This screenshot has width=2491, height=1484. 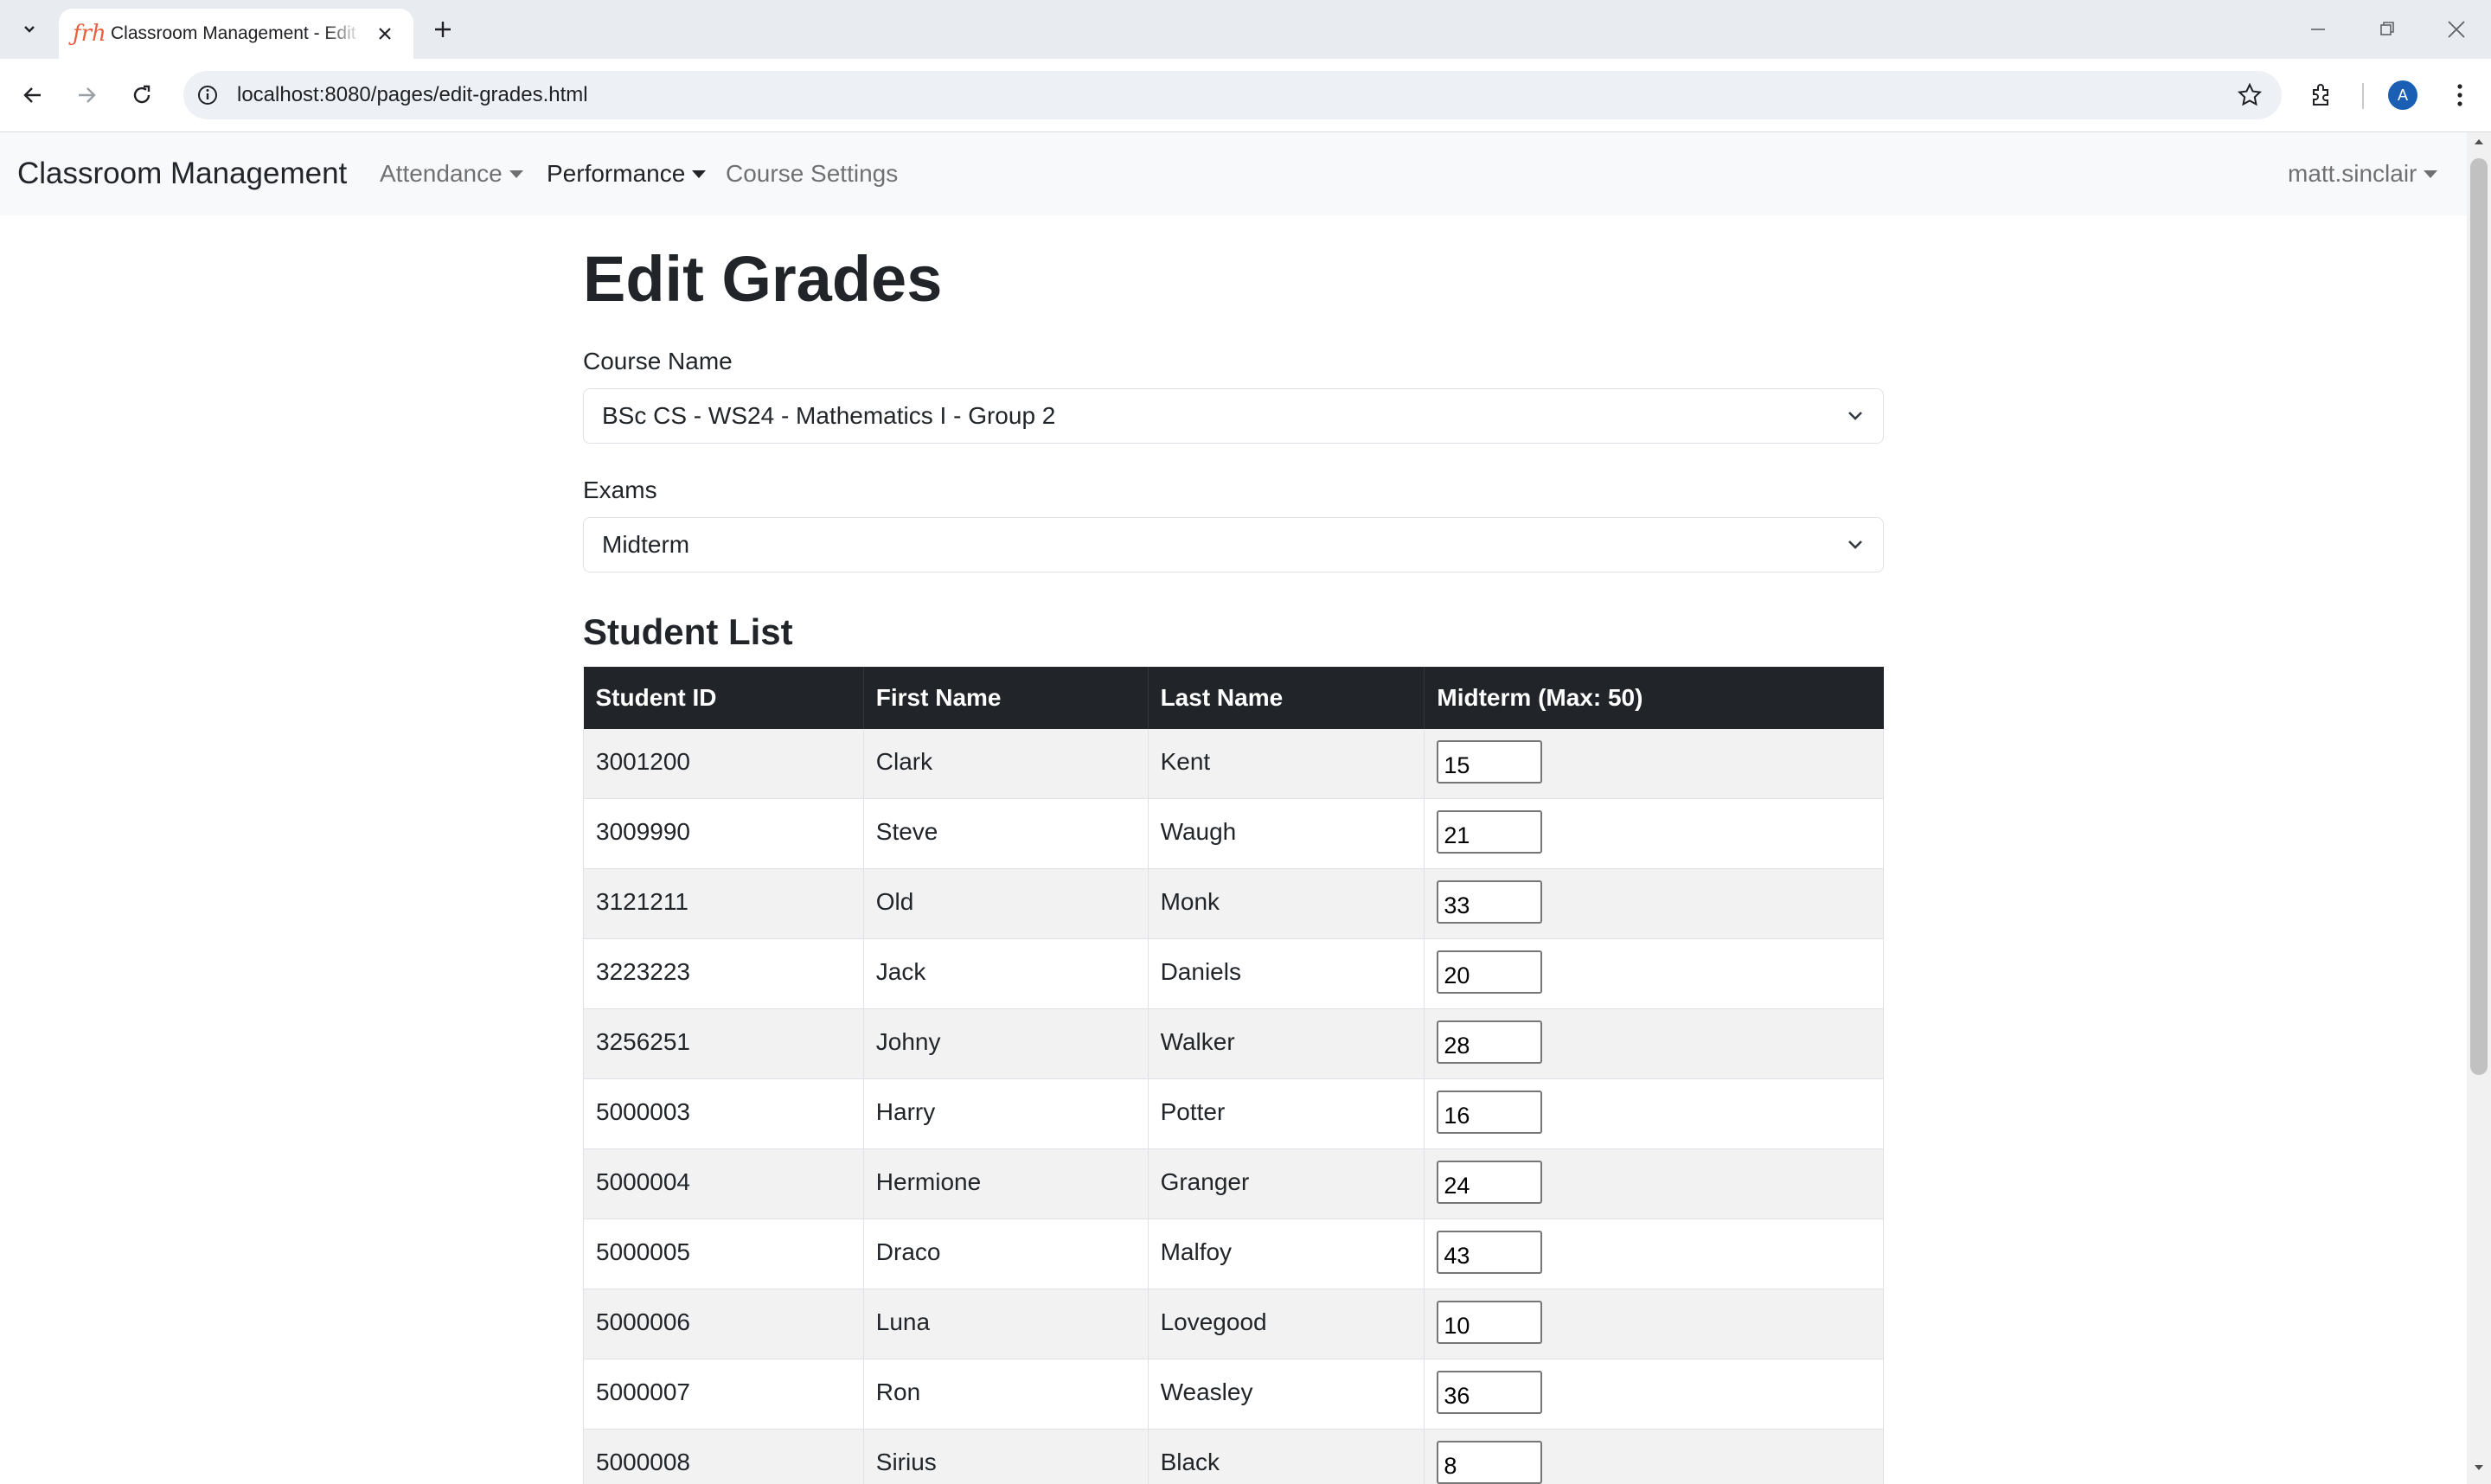 What do you see at coordinates (1233, 416) in the screenshot?
I see `course-select: BSc CS - WS24 - Mathematics I - Group 2` at bounding box center [1233, 416].